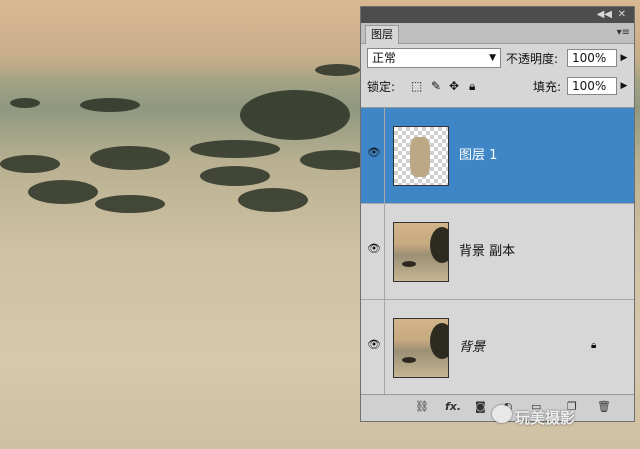  I want to click on layer-name: 图层 1, so click(478, 153).